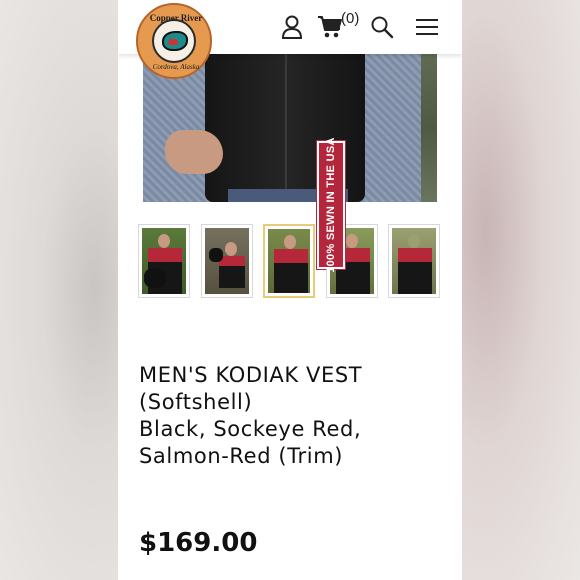 This screenshot has height=580, width=580. I want to click on brand-logo: Copper River Fleece Cordova, Alaska, so click(174, 41).